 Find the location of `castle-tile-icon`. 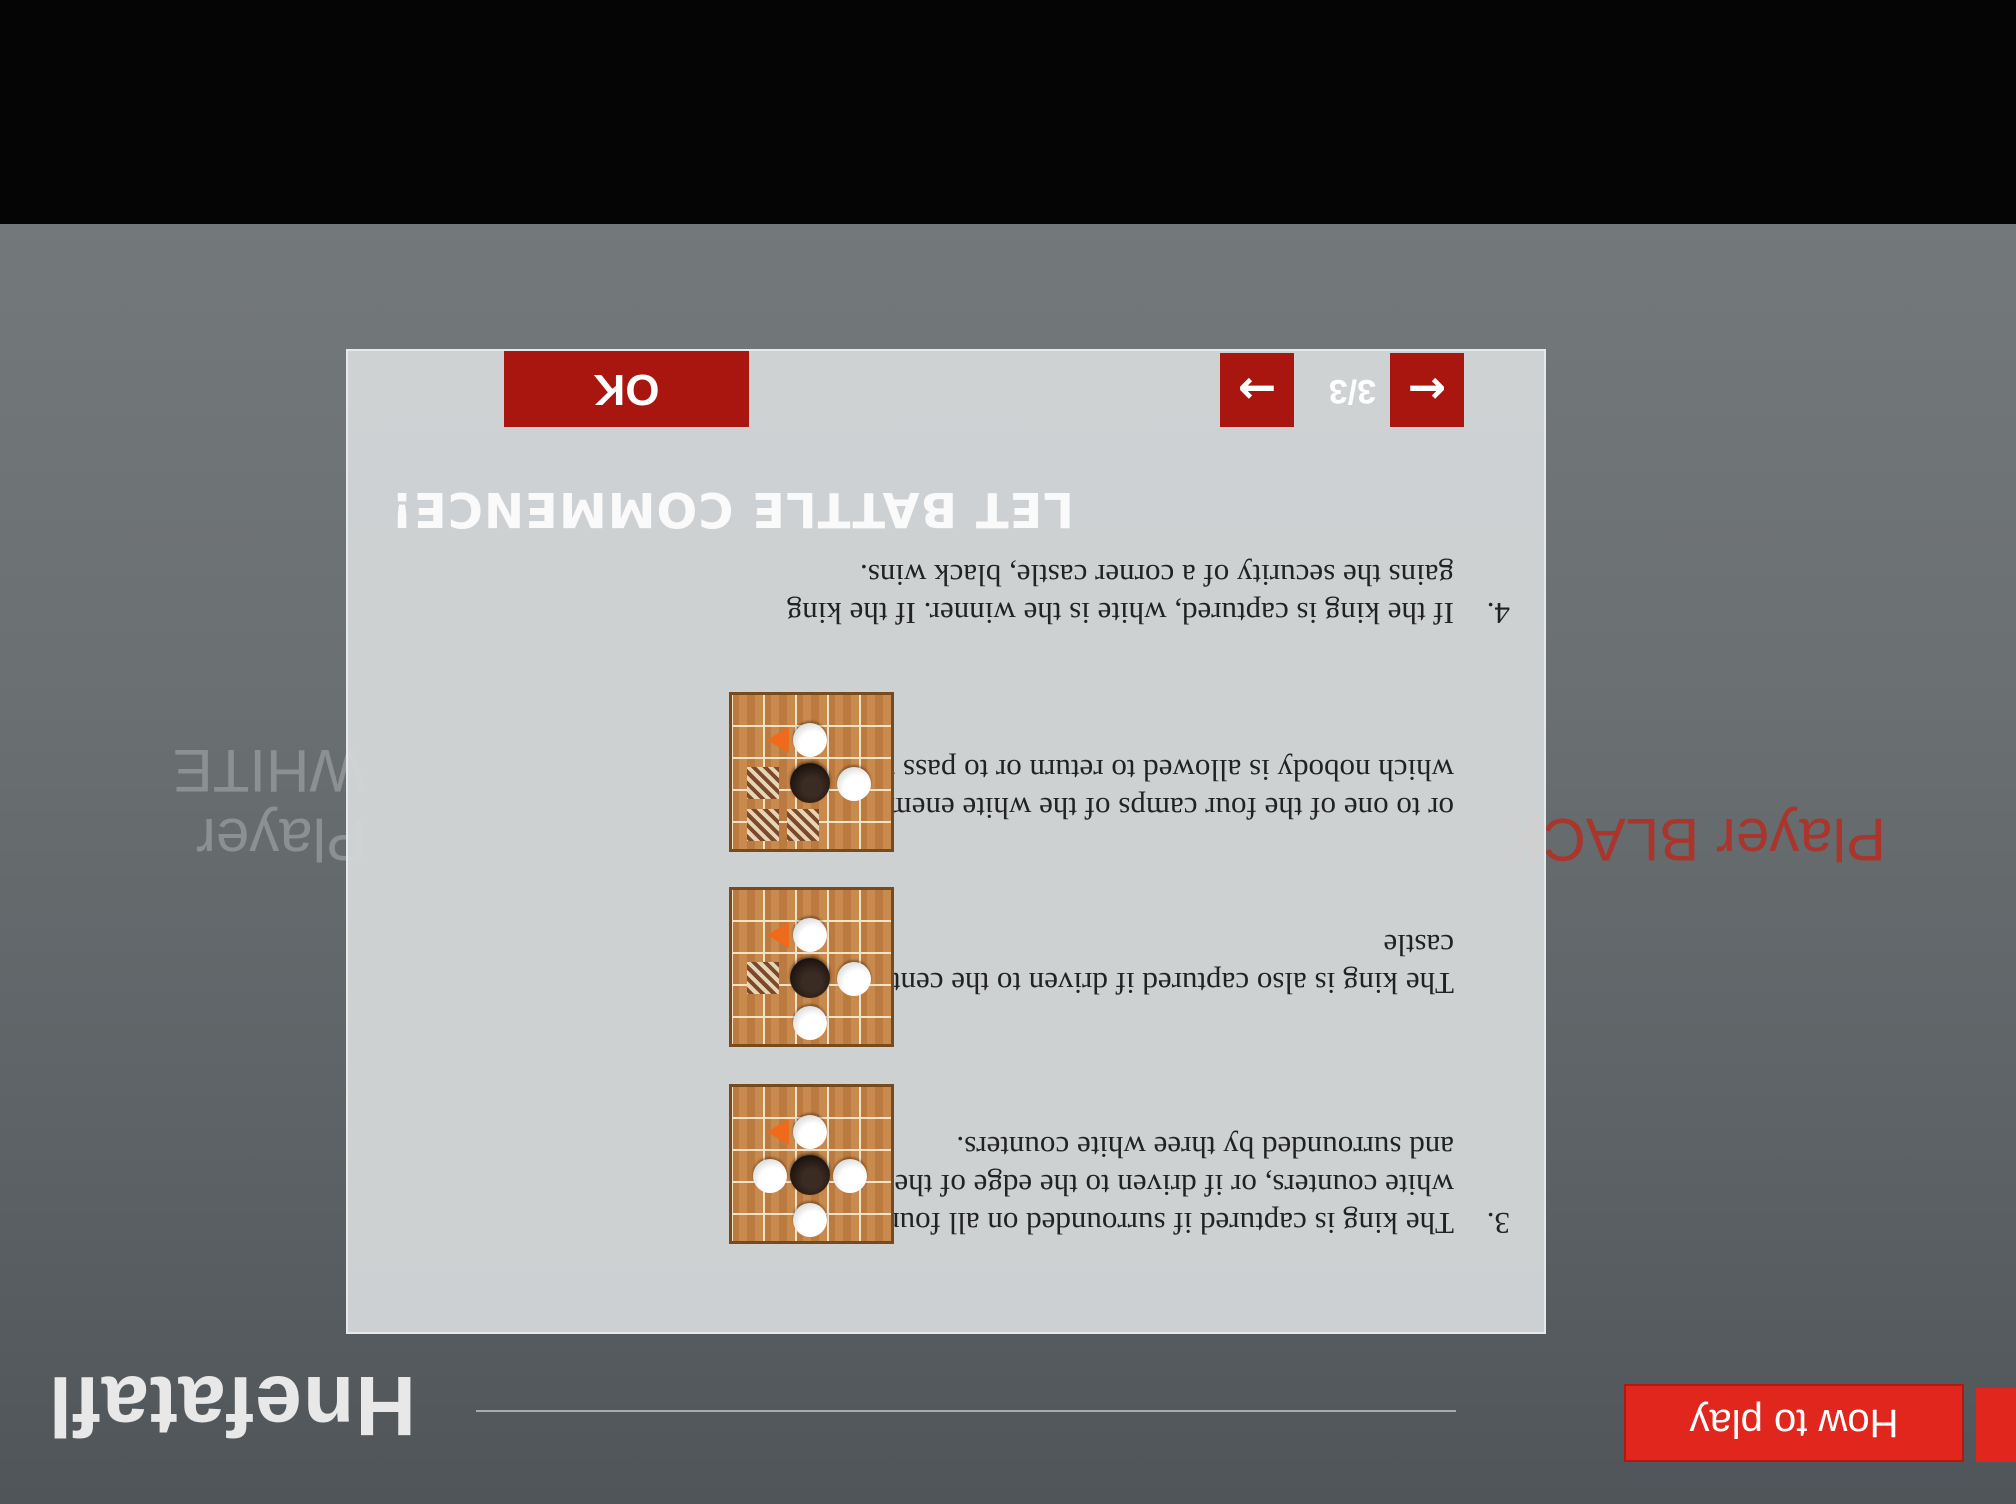

castle-tile-icon is located at coordinates (763, 978).